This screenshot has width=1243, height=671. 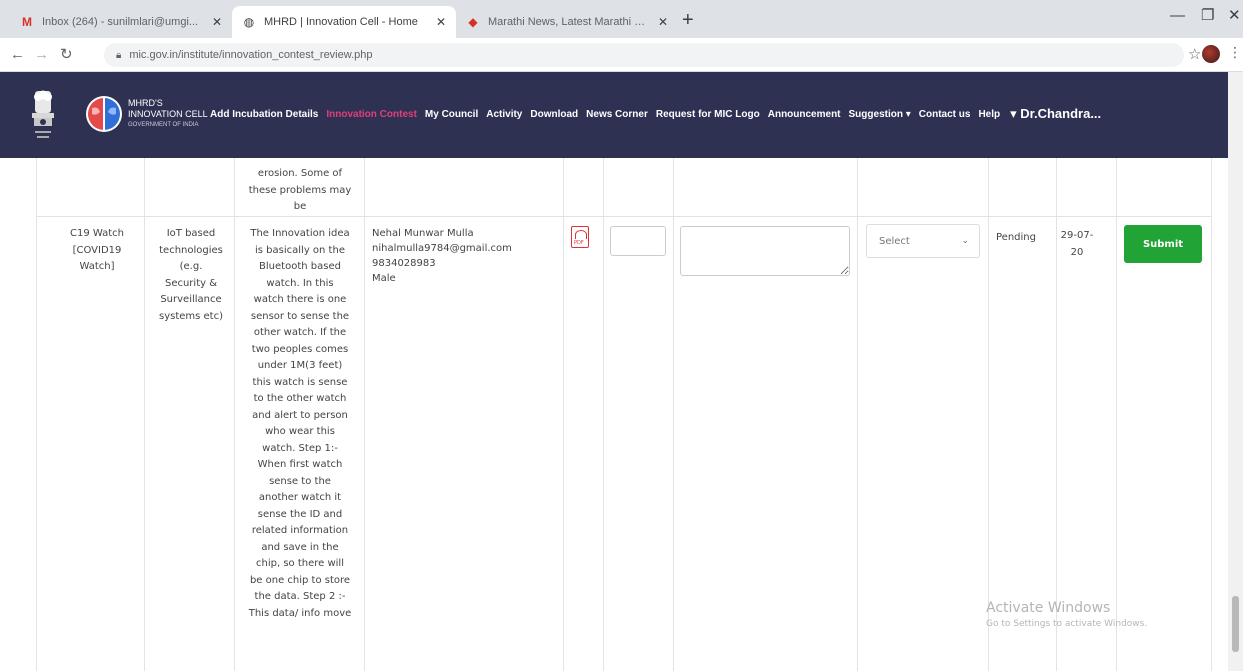 What do you see at coordinates (765, 251) in the screenshot?
I see `remarks-textarea` at bounding box center [765, 251].